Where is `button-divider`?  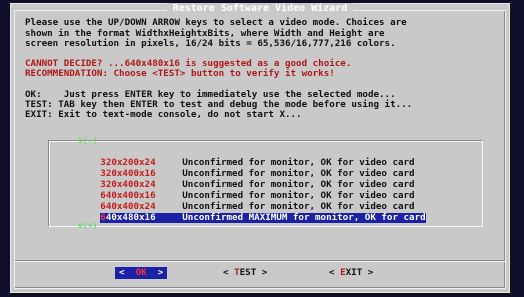 button-divider is located at coordinates (260, 261).